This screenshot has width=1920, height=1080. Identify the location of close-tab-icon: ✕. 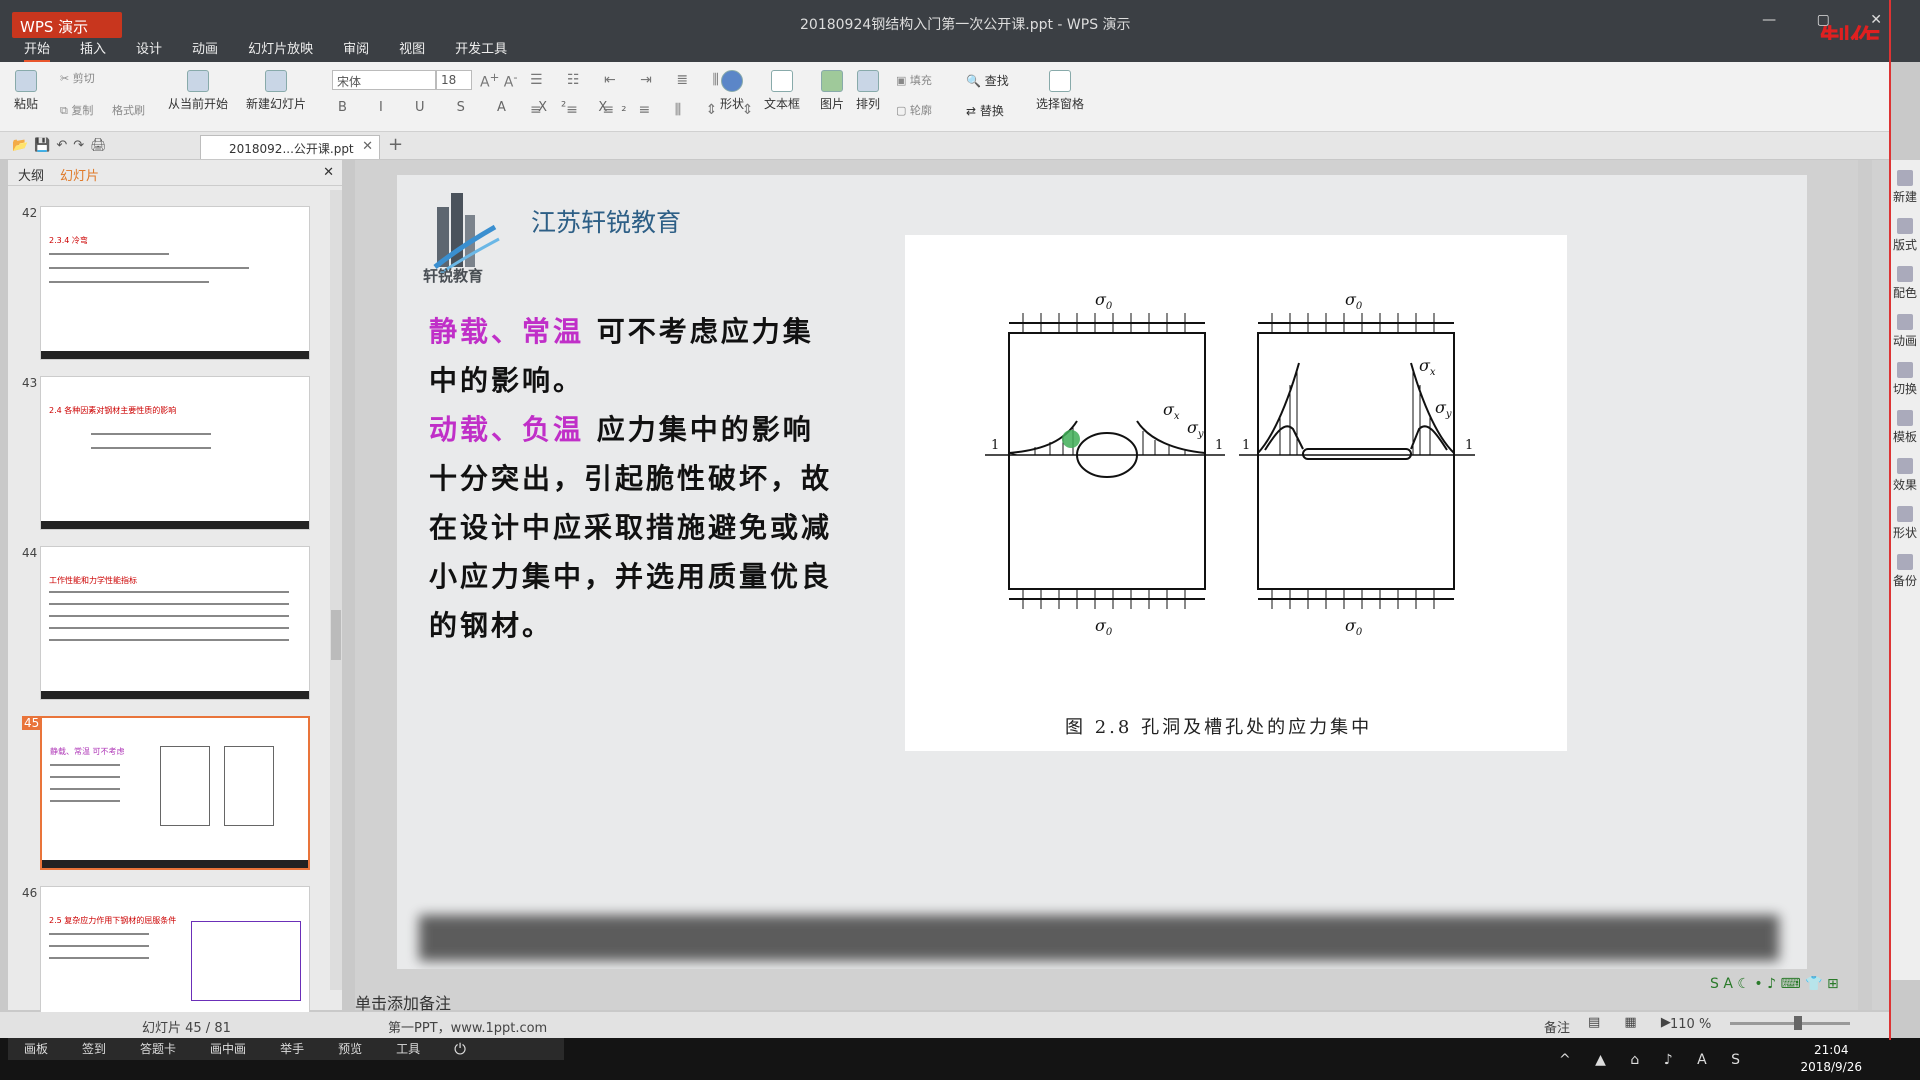
(367, 146).